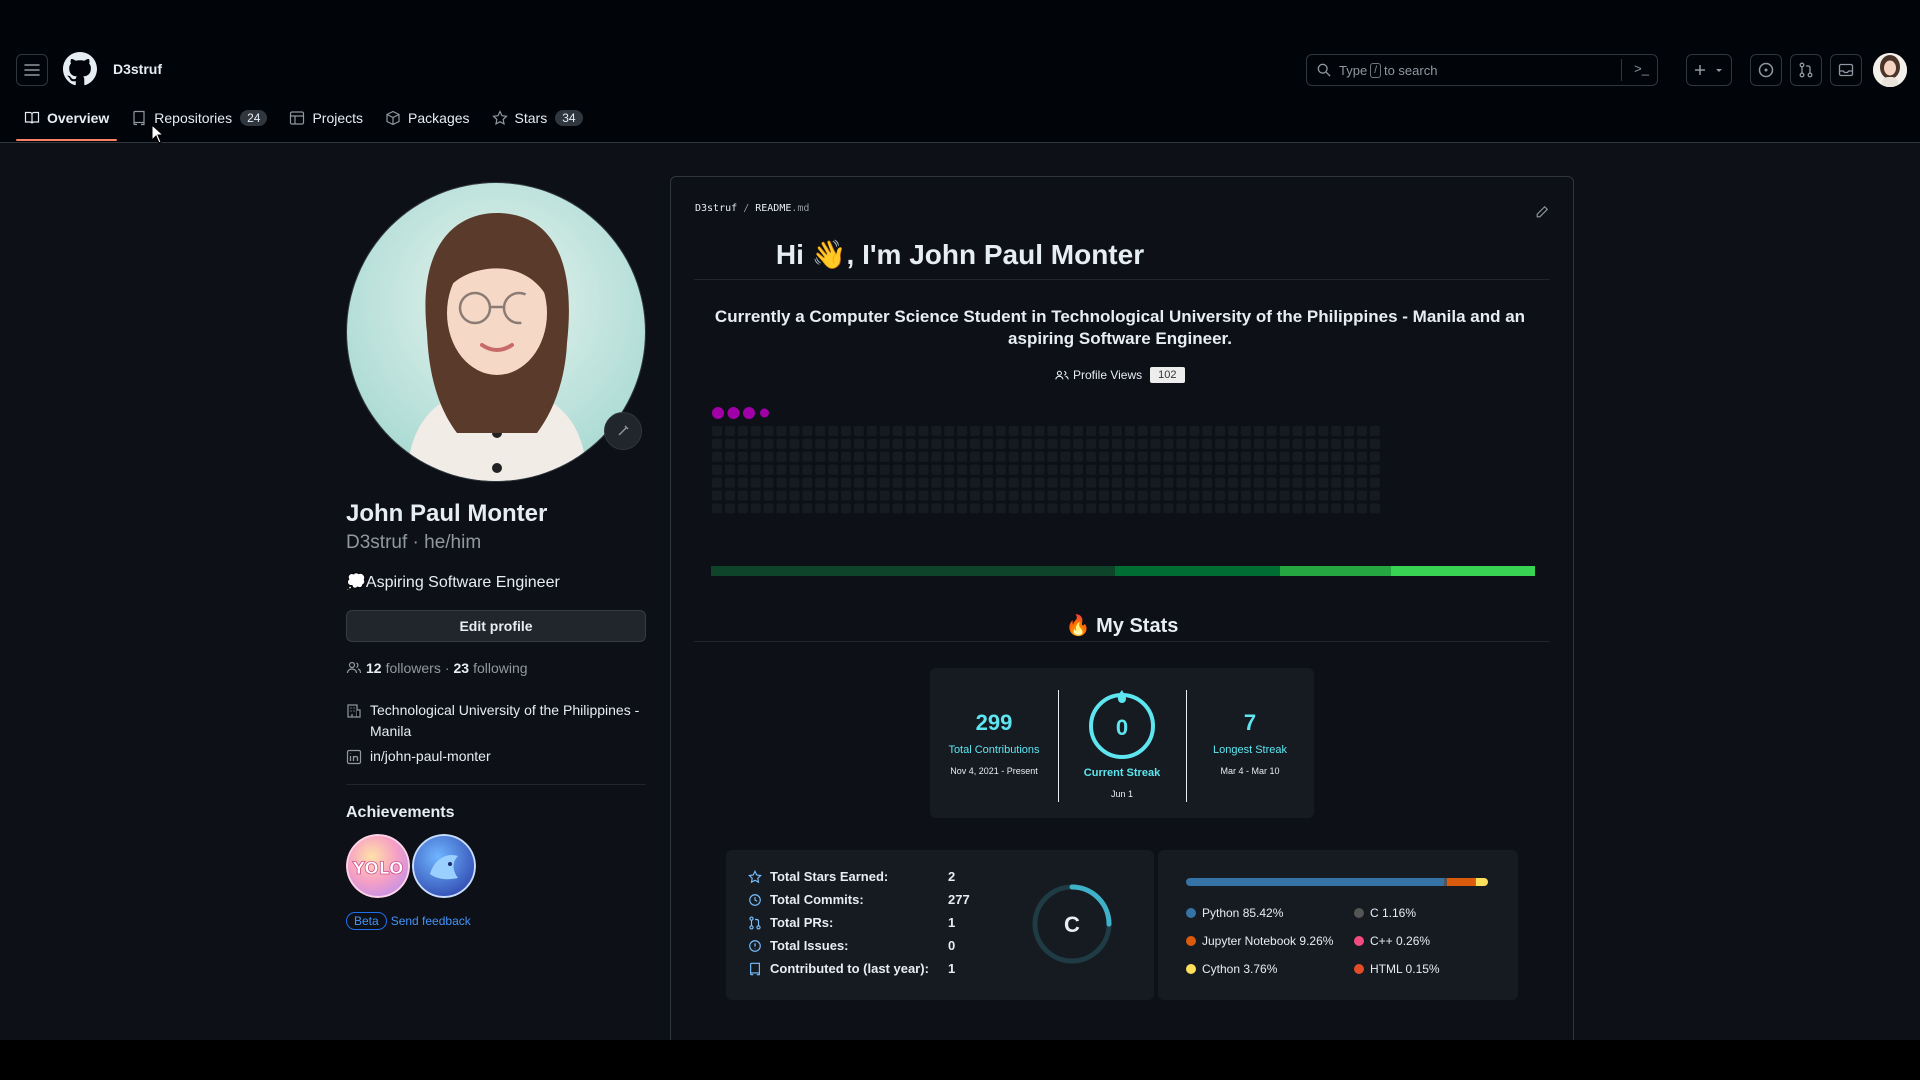 This screenshot has width=1920, height=1080. What do you see at coordinates (413, 668) in the screenshot?
I see `followers-link: followers` at bounding box center [413, 668].